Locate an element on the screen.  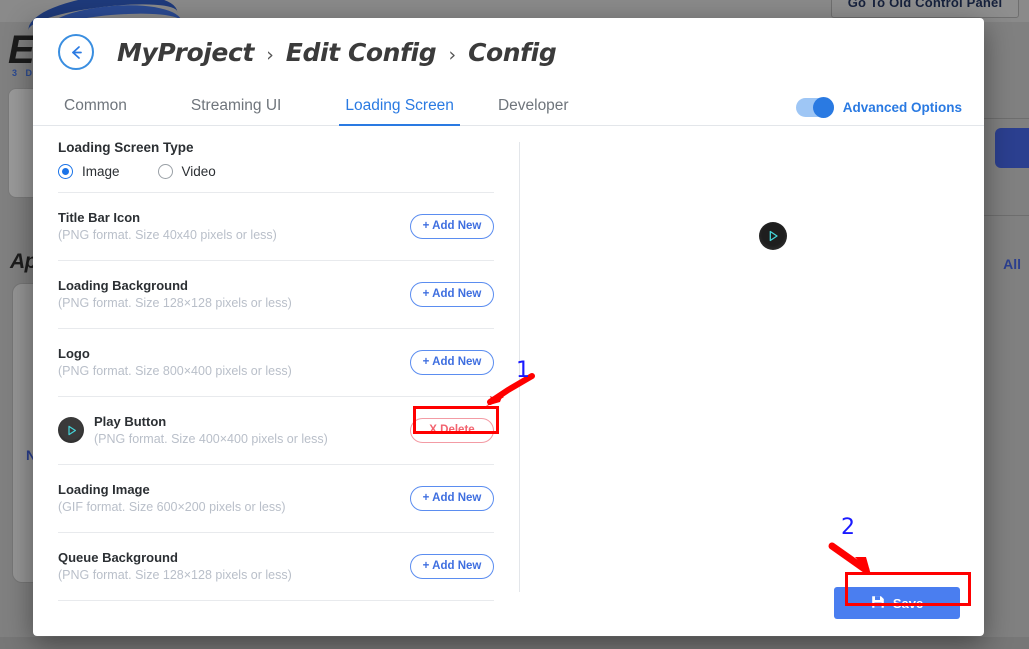
radio-video-label: Video is located at coordinates (198, 171).